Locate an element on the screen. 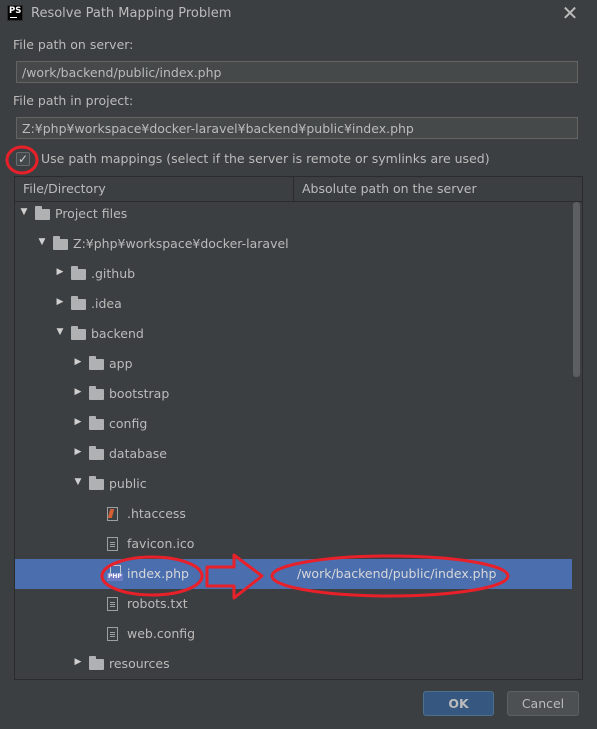 The height and width of the screenshot is (729, 597). table-row: ▼ Z:¥php¥workspace¥docker-laravel is located at coordinates (293, 244).